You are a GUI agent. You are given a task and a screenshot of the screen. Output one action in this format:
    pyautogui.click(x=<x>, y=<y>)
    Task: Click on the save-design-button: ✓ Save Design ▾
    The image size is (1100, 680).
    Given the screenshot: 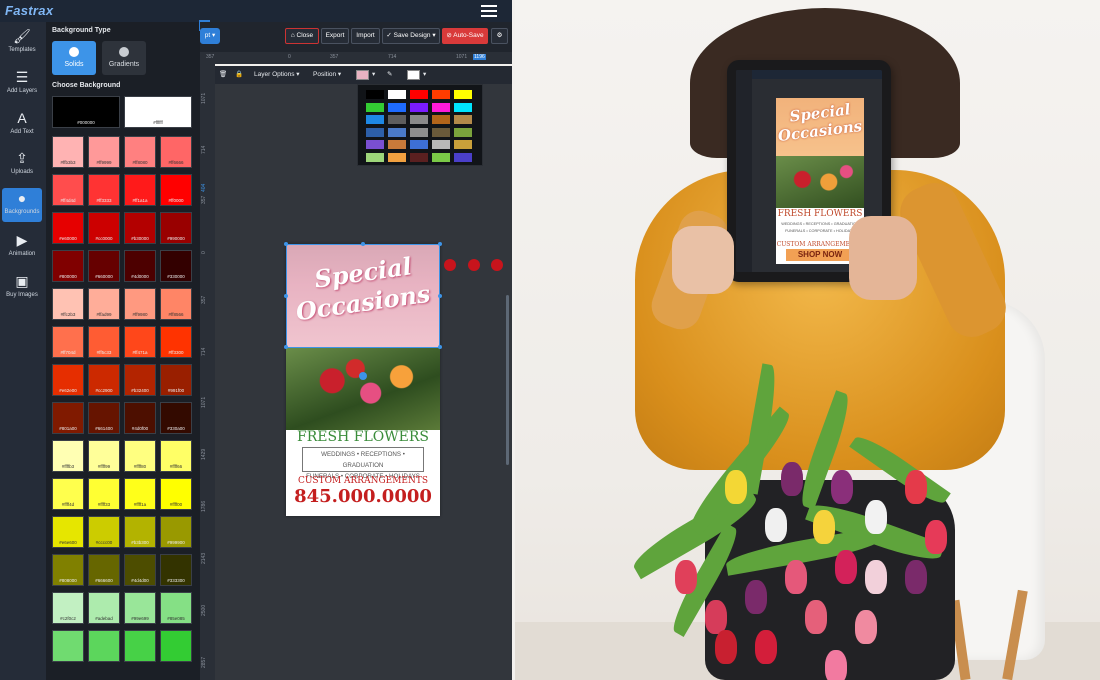 What is the action you would take?
    pyautogui.click(x=411, y=36)
    